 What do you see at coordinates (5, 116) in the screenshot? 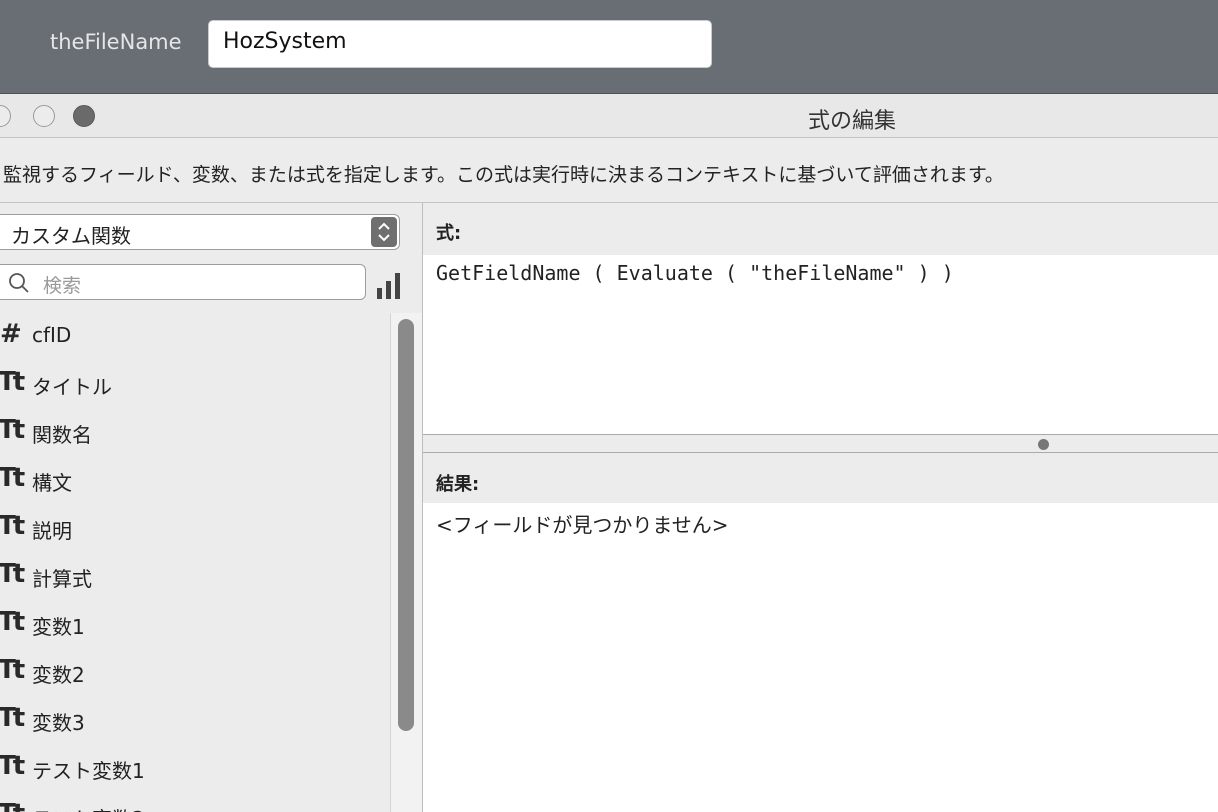
I see `close-window-button` at bounding box center [5, 116].